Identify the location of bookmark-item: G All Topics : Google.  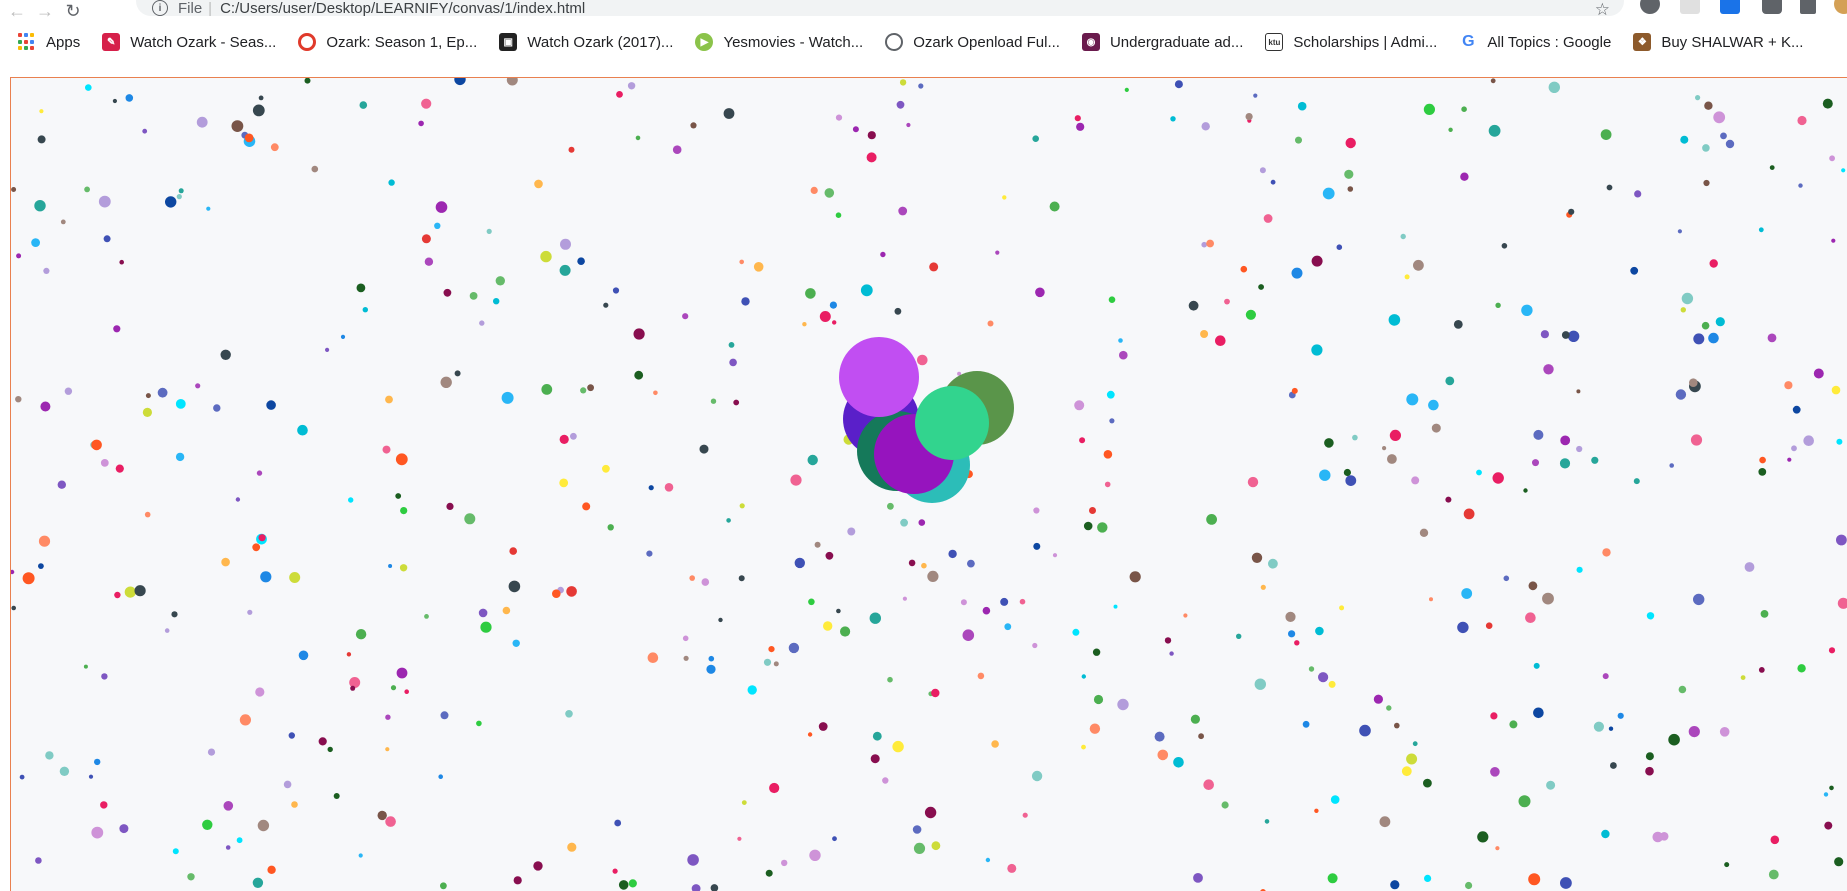
(1535, 42).